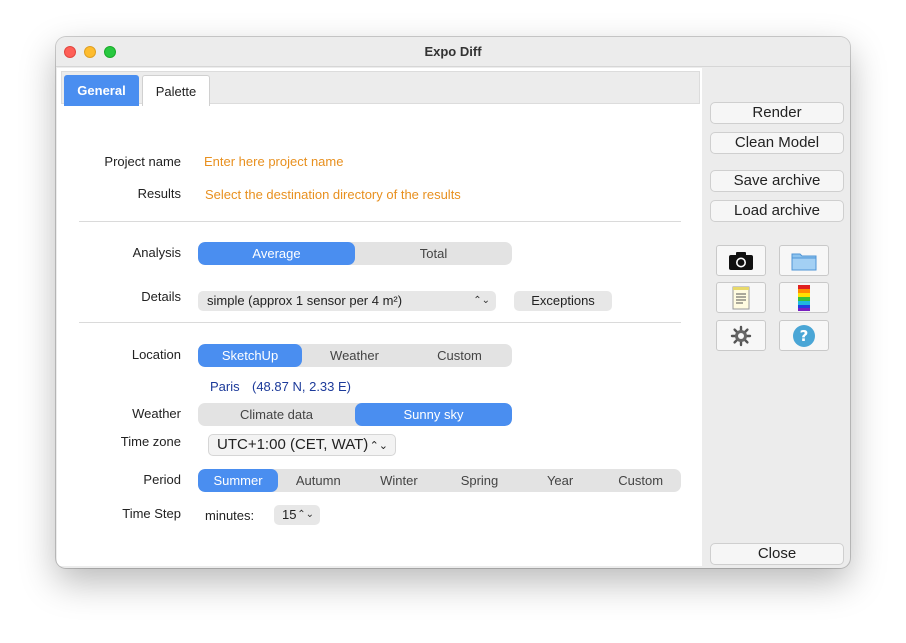 Image resolution: width=906 pixels, height=643 pixels. Describe the element at coordinates (238, 480) in the screenshot. I see `period-summer: Summer` at that location.